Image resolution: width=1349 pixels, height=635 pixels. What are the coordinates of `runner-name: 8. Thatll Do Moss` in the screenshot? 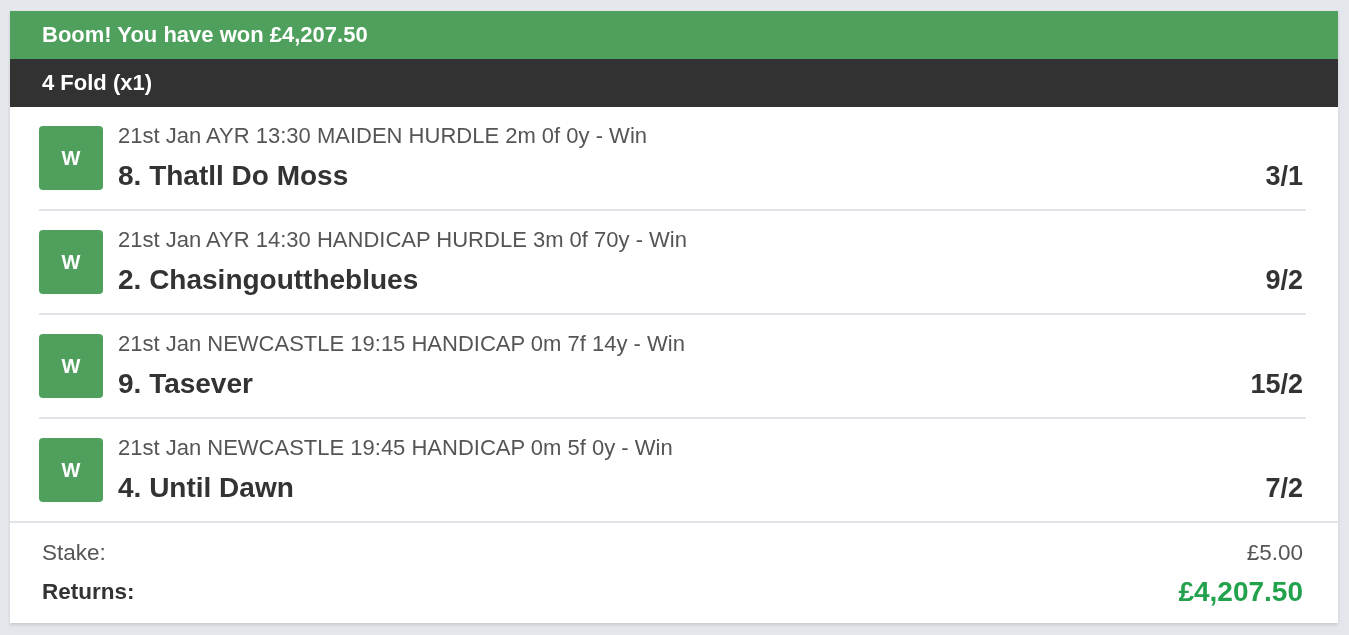 It's located at (233, 176).